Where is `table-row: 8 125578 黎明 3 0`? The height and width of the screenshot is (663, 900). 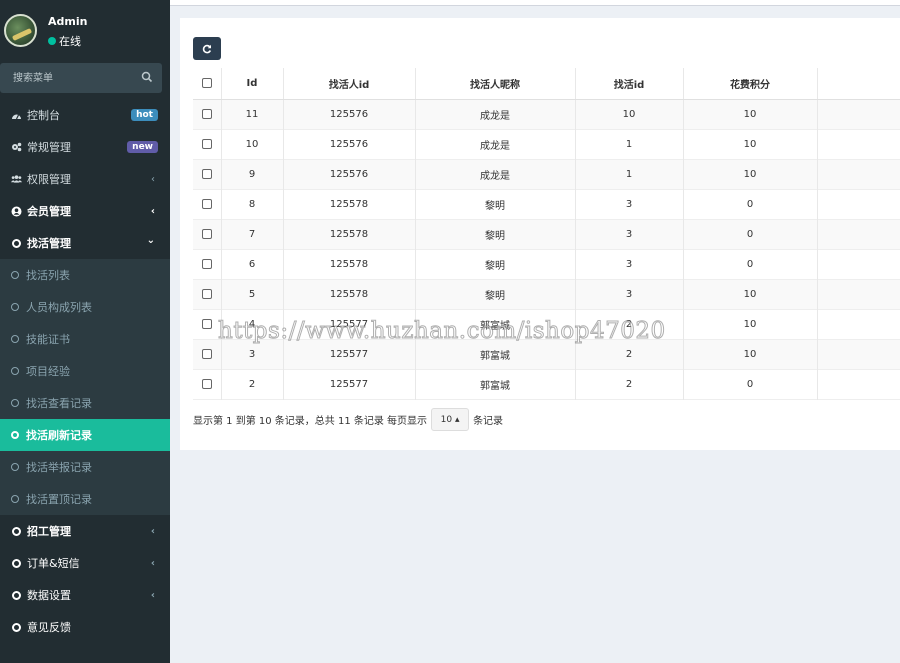 table-row: 8 125578 黎明 3 0 is located at coordinates (546, 204).